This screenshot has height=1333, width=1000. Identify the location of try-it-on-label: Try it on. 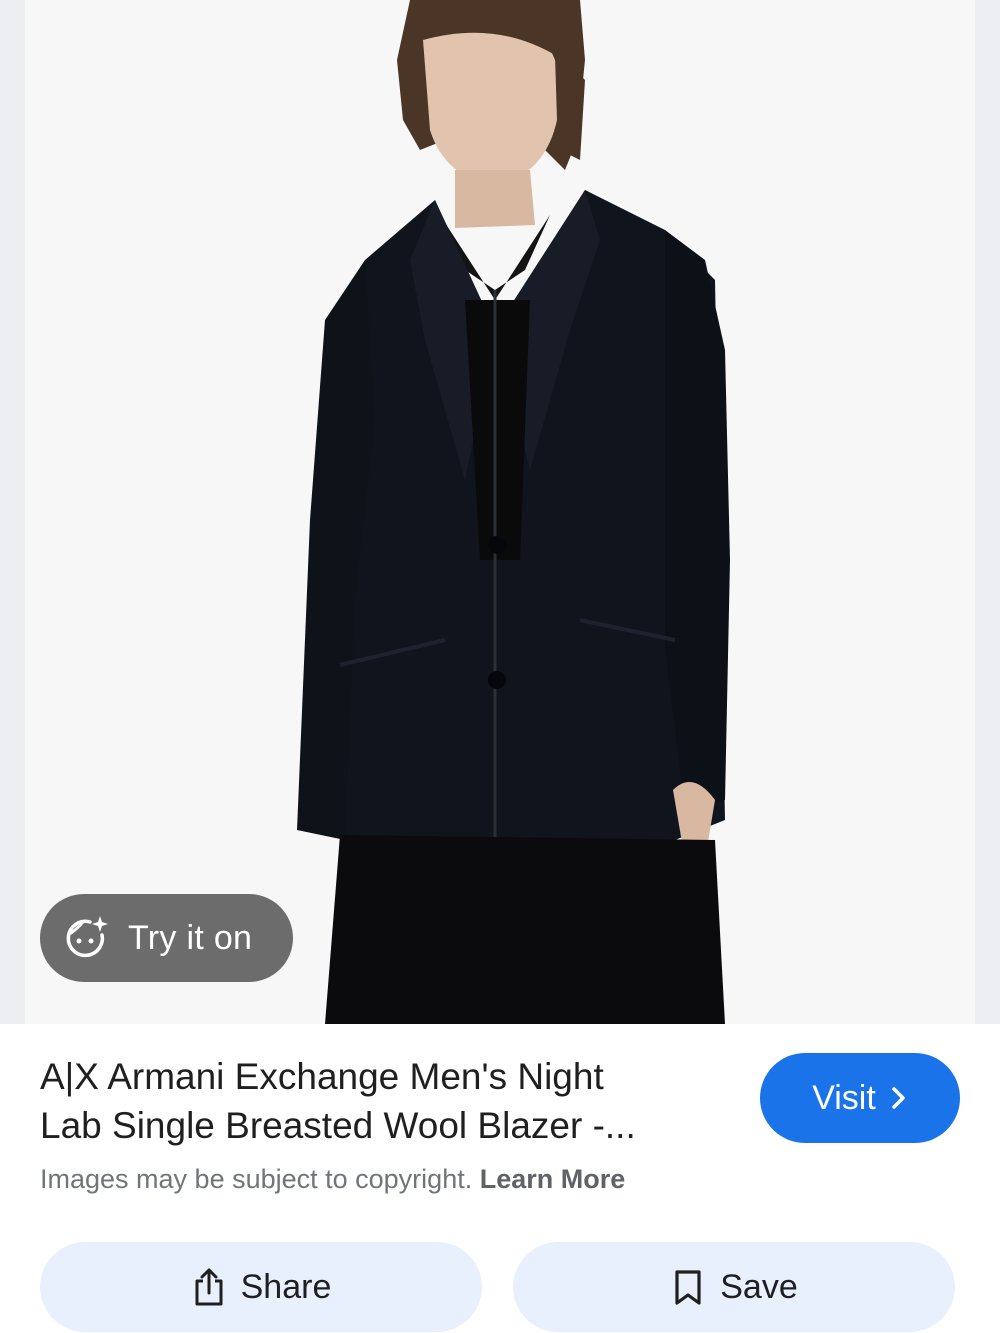
(190, 937).